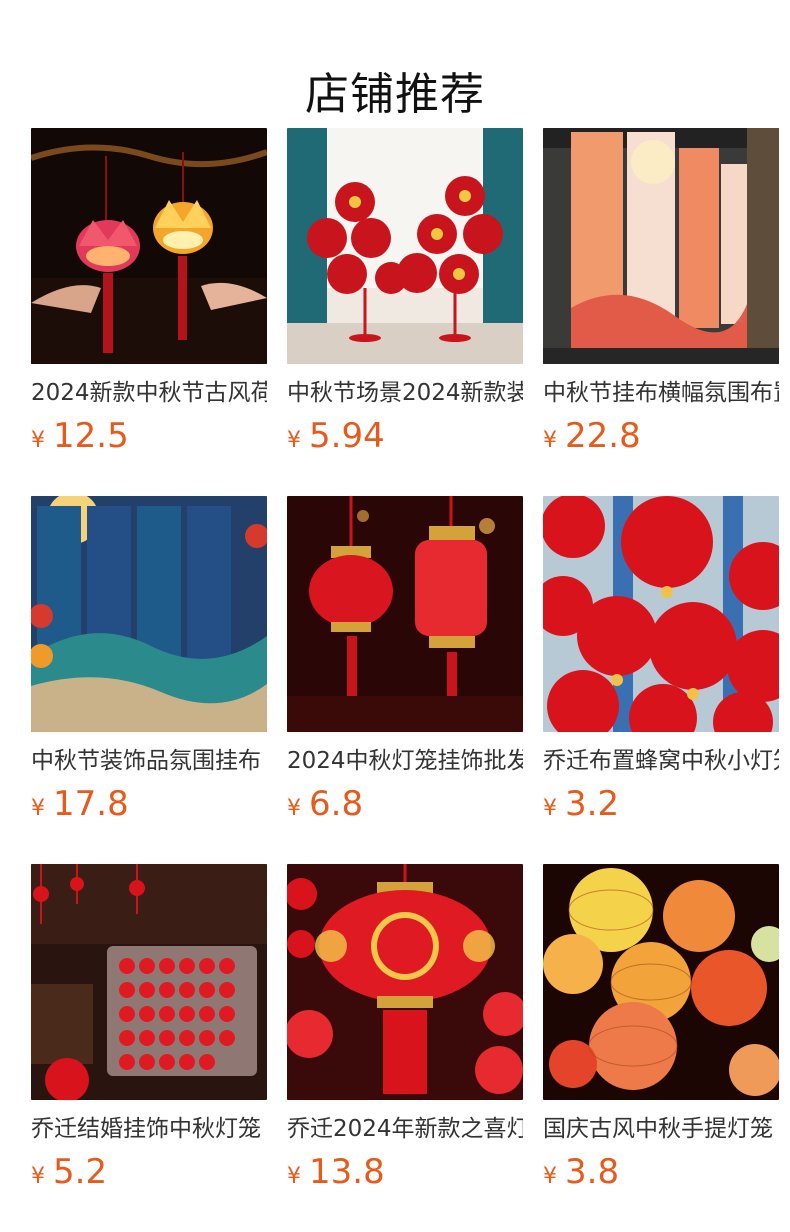 The width and height of the screenshot is (790, 1232). What do you see at coordinates (661, 761) in the screenshot?
I see `product-title: 乔迁布置蜂窝中秋小灯笼` at bounding box center [661, 761].